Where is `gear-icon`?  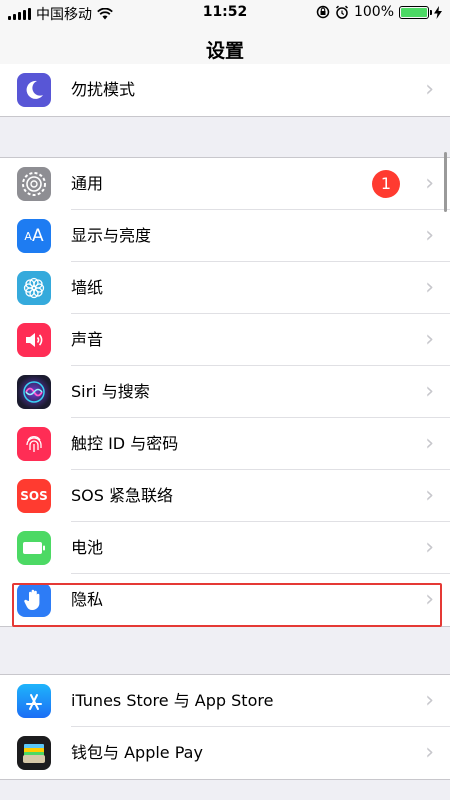
gear-icon is located at coordinates (34, 184).